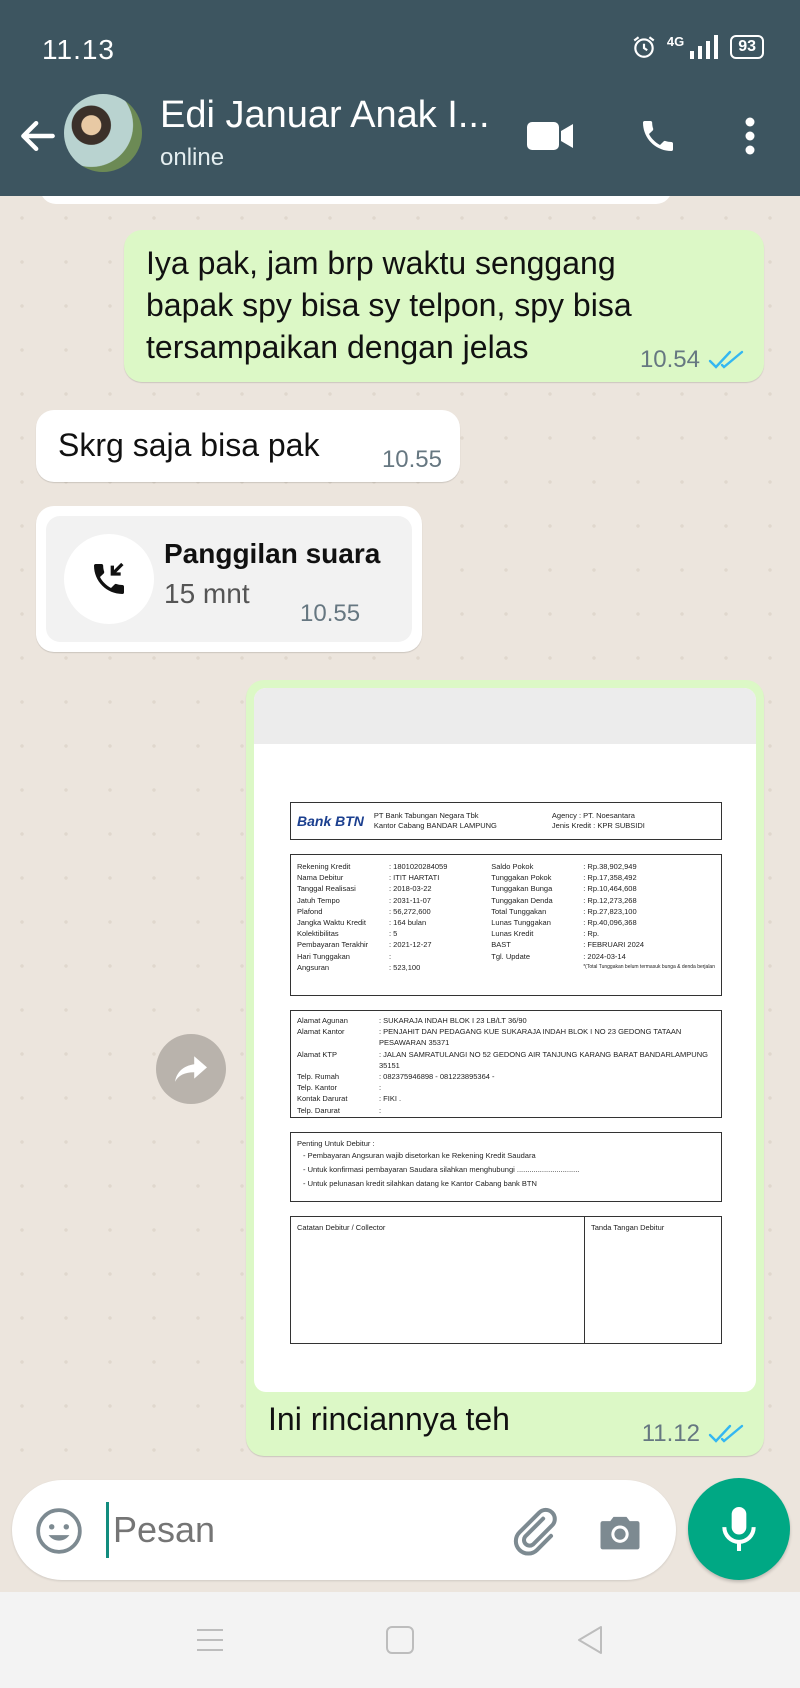 The height and width of the screenshot is (1688, 800). What do you see at coordinates (658, 136) in the screenshot?
I see `voice-call-button` at bounding box center [658, 136].